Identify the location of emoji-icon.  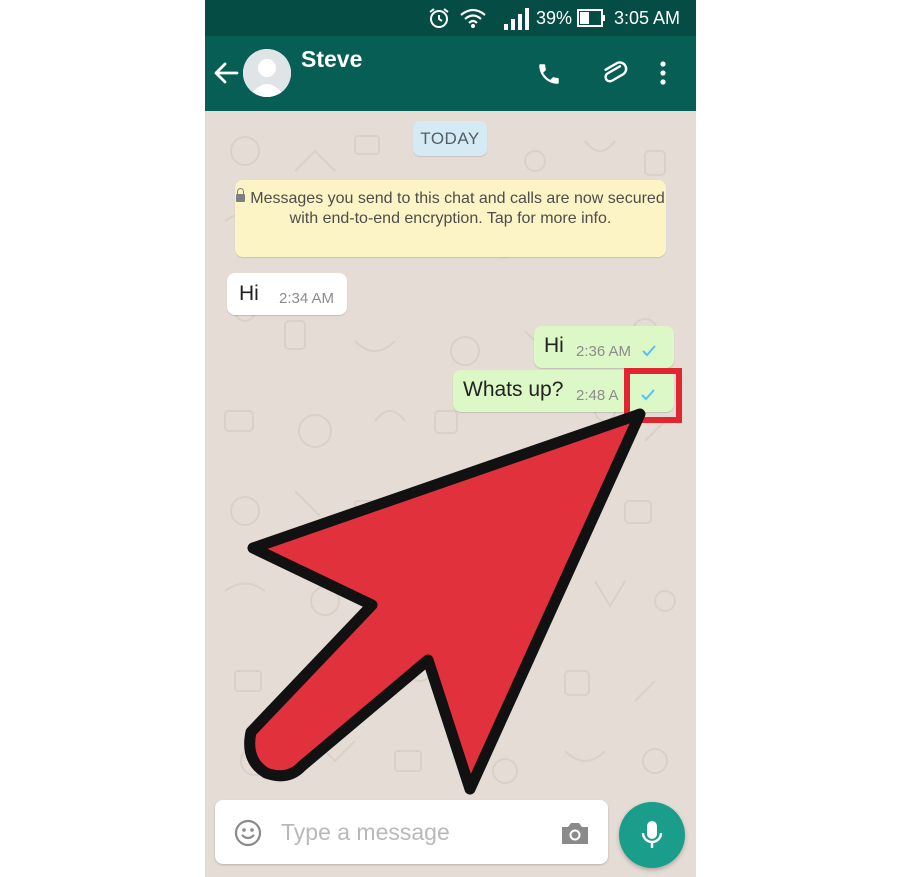
(248, 833).